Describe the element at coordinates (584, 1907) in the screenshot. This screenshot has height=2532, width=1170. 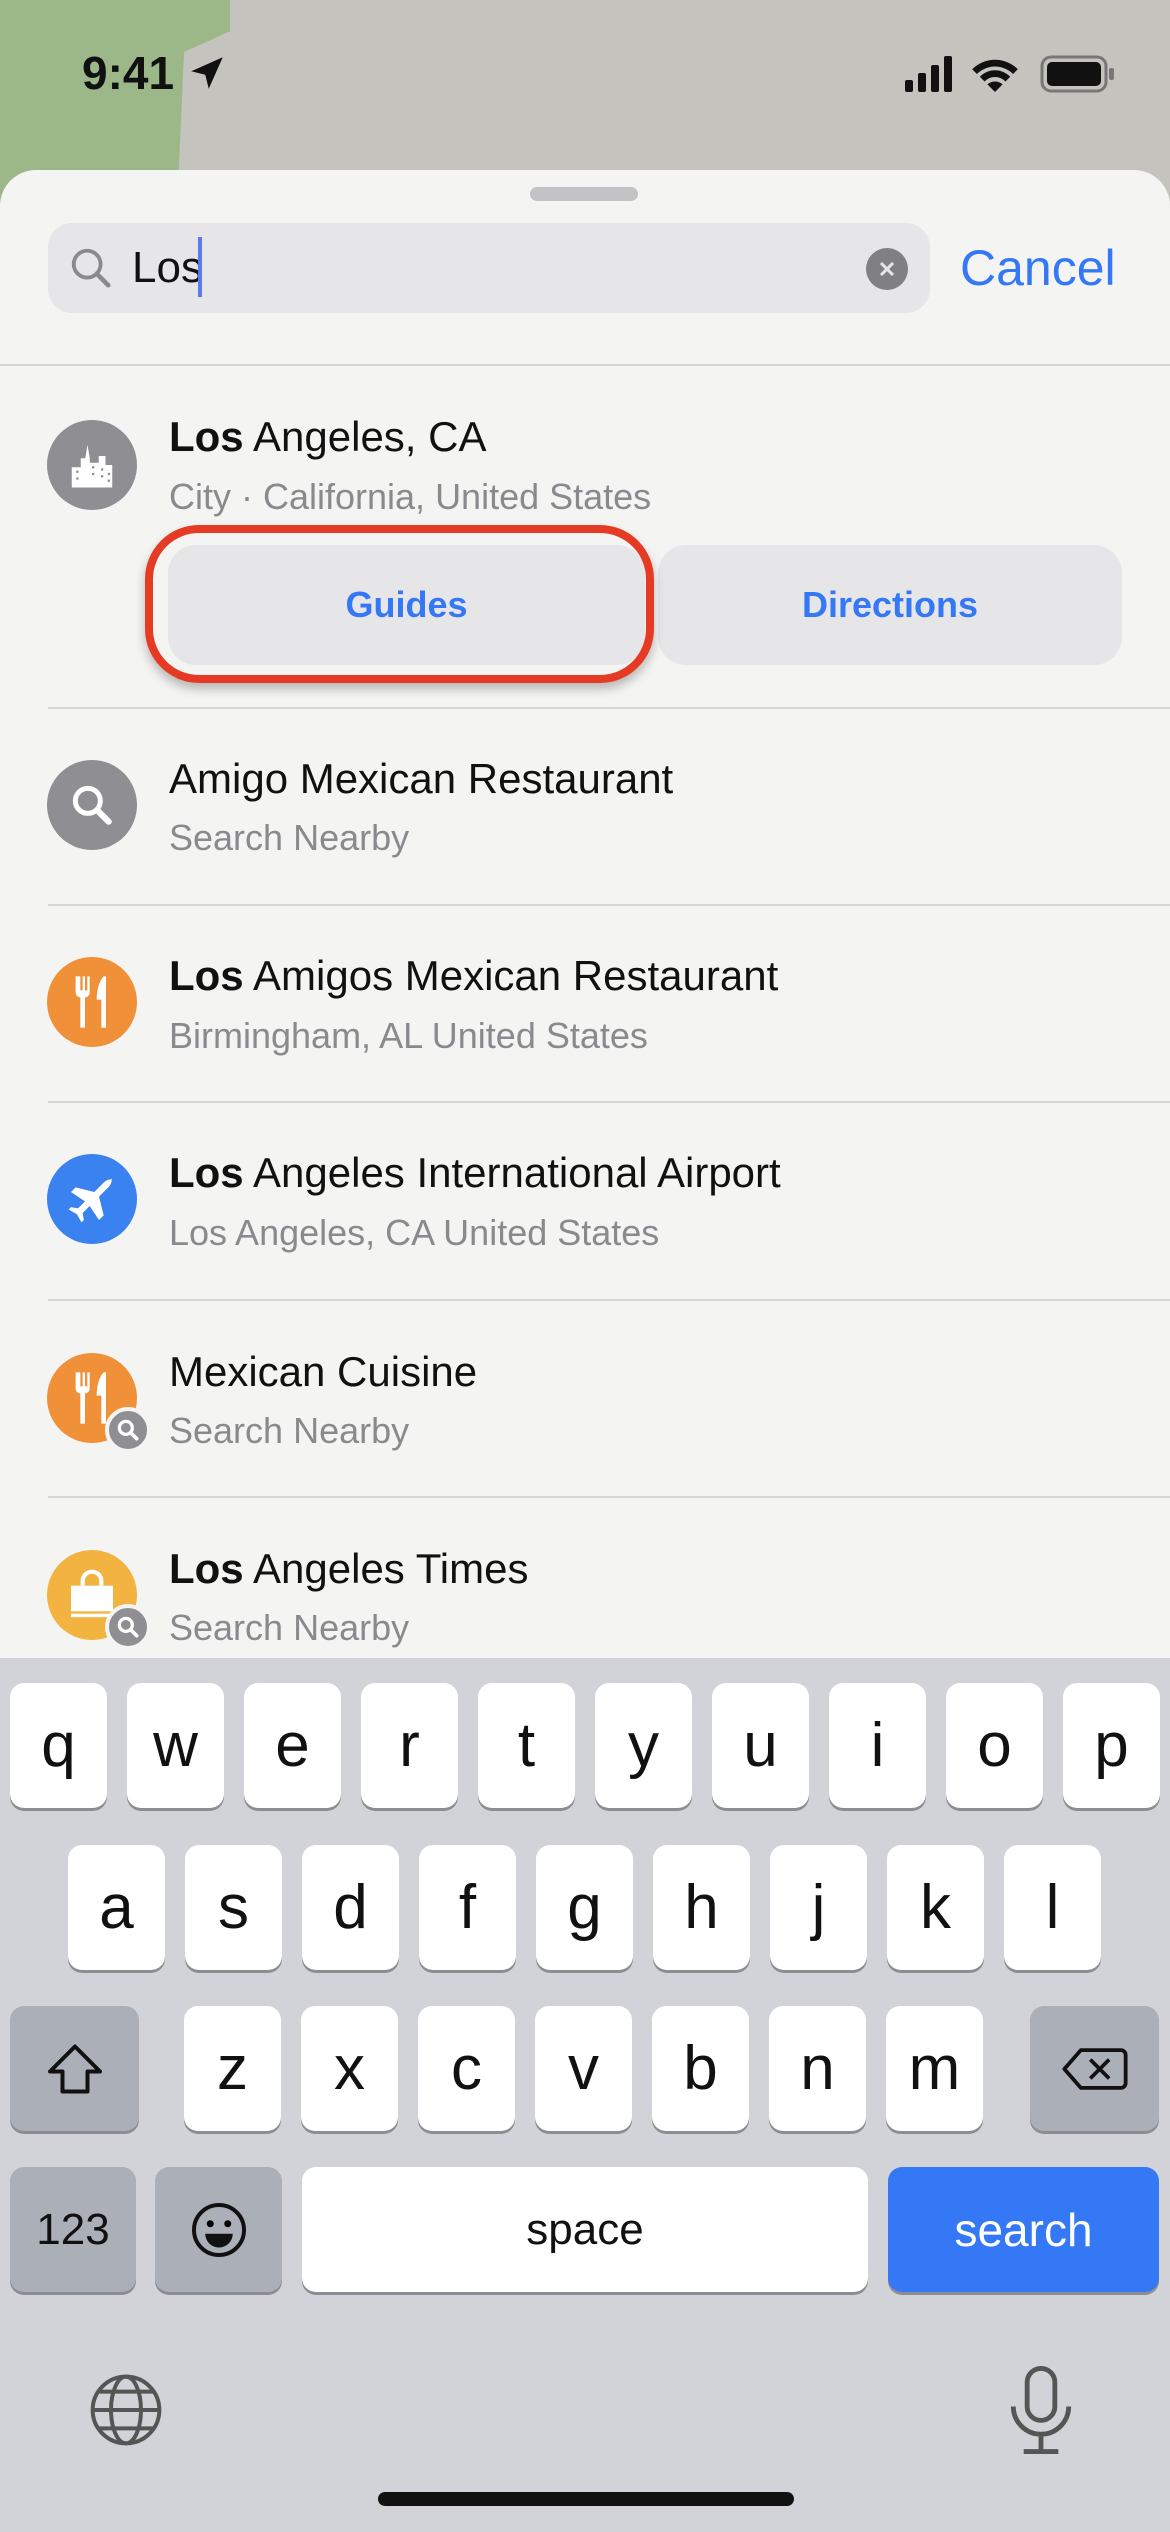
I see `key-g: g` at that location.